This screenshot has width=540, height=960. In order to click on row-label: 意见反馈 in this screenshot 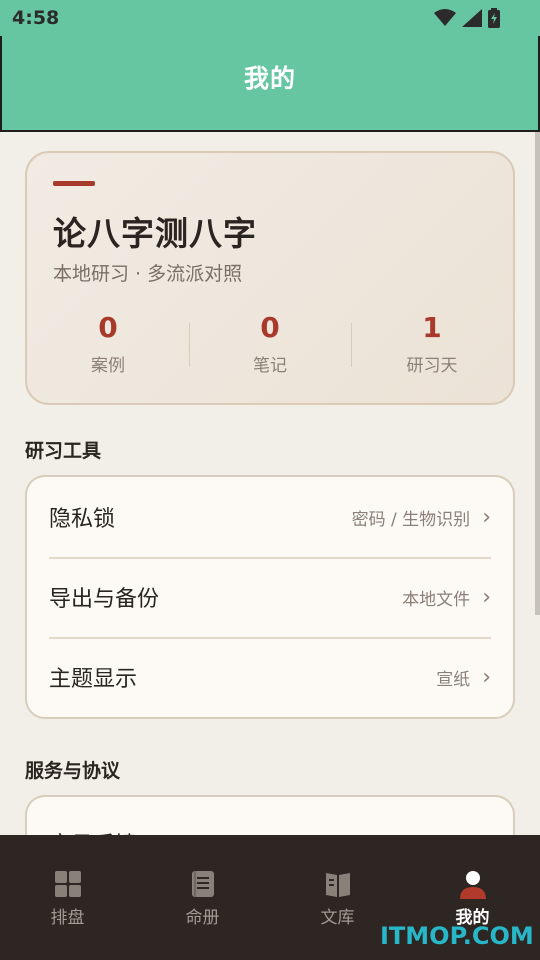, I will do `click(270, 831)`.